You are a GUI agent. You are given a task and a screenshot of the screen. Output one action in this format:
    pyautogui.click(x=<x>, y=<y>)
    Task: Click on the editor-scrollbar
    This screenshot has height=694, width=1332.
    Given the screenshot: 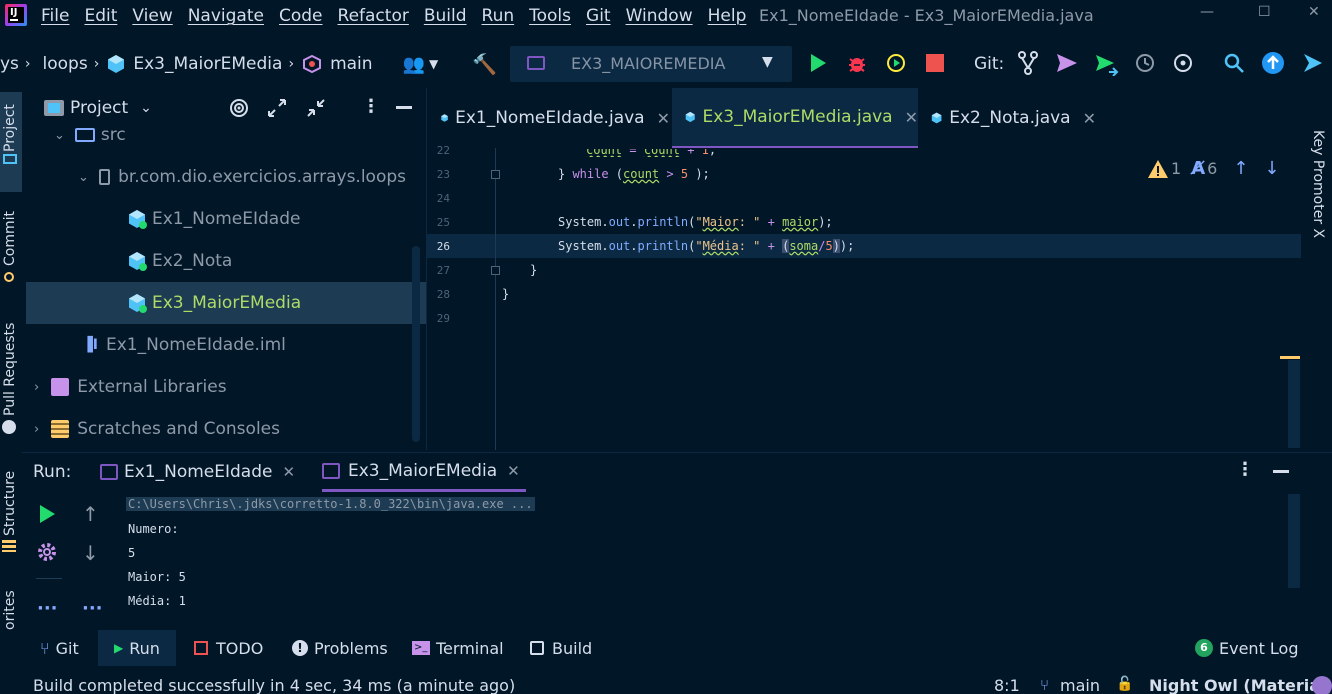 What is the action you would take?
    pyautogui.click(x=1294, y=404)
    